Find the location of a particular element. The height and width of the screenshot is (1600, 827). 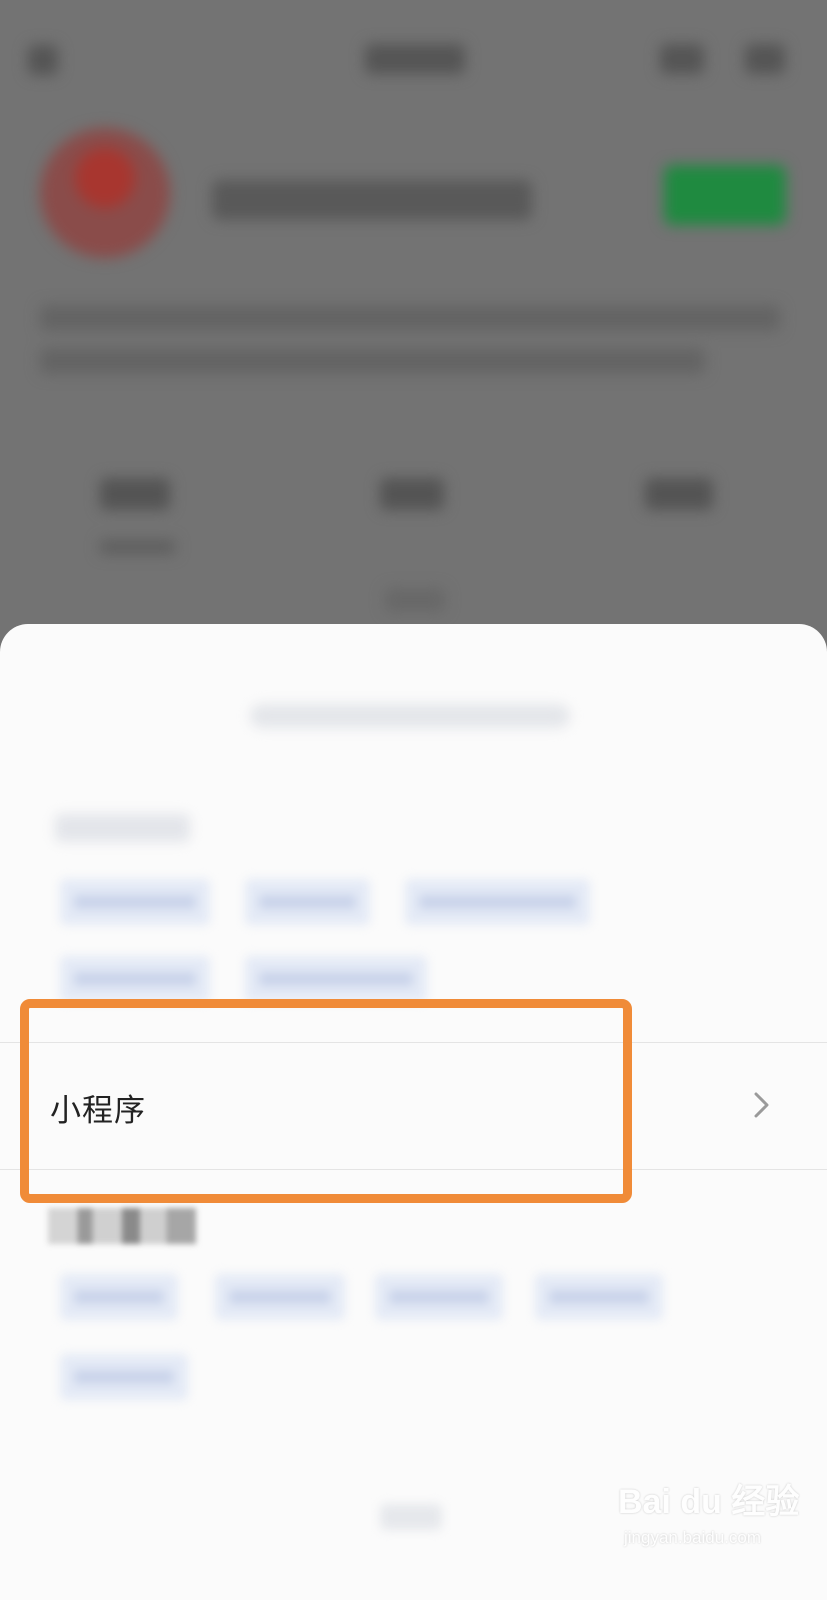

more-icon is located at coordinates (682, 59).